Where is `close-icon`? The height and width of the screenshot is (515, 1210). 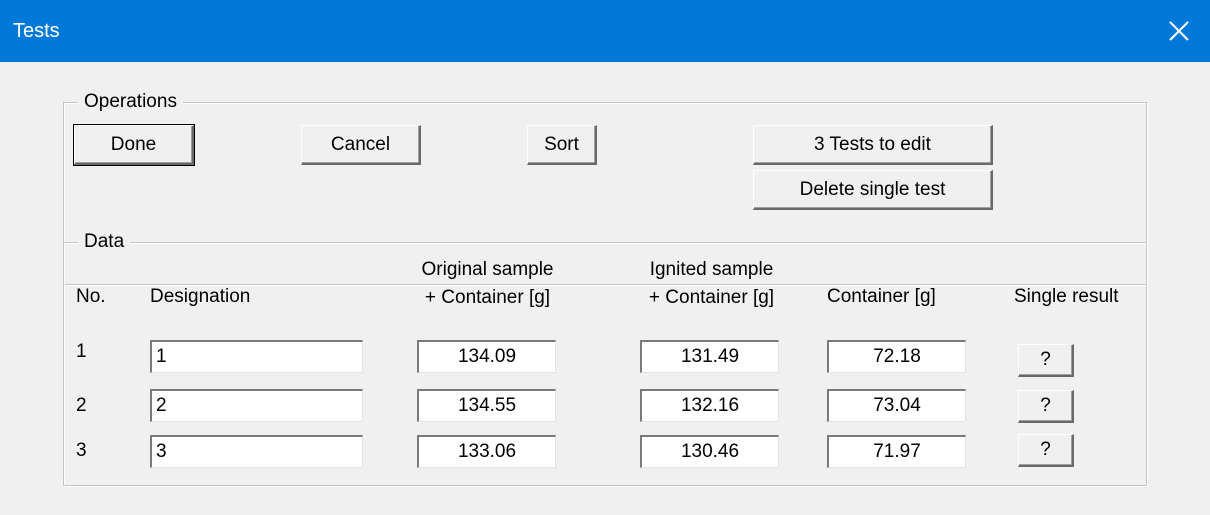
close-icon is located at coordinates (1179, 31).